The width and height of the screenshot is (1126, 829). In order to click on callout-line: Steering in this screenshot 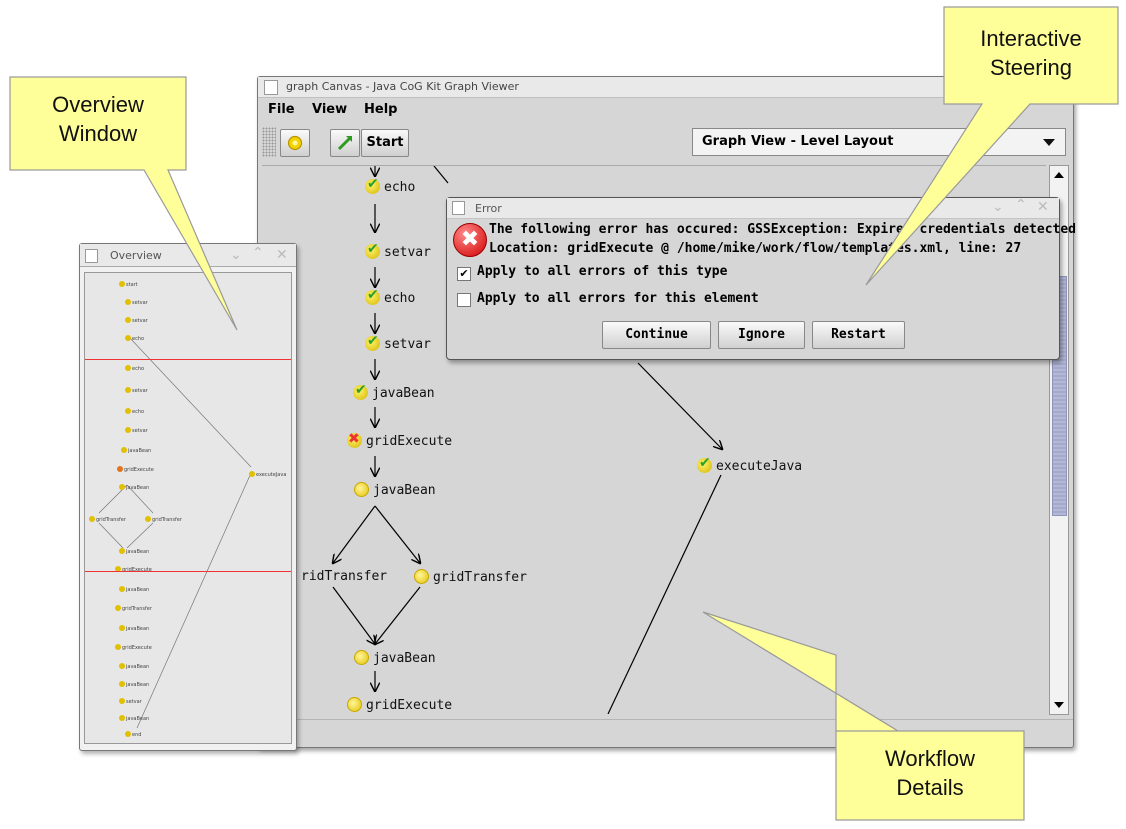, I will do `click(1031, 67)`.